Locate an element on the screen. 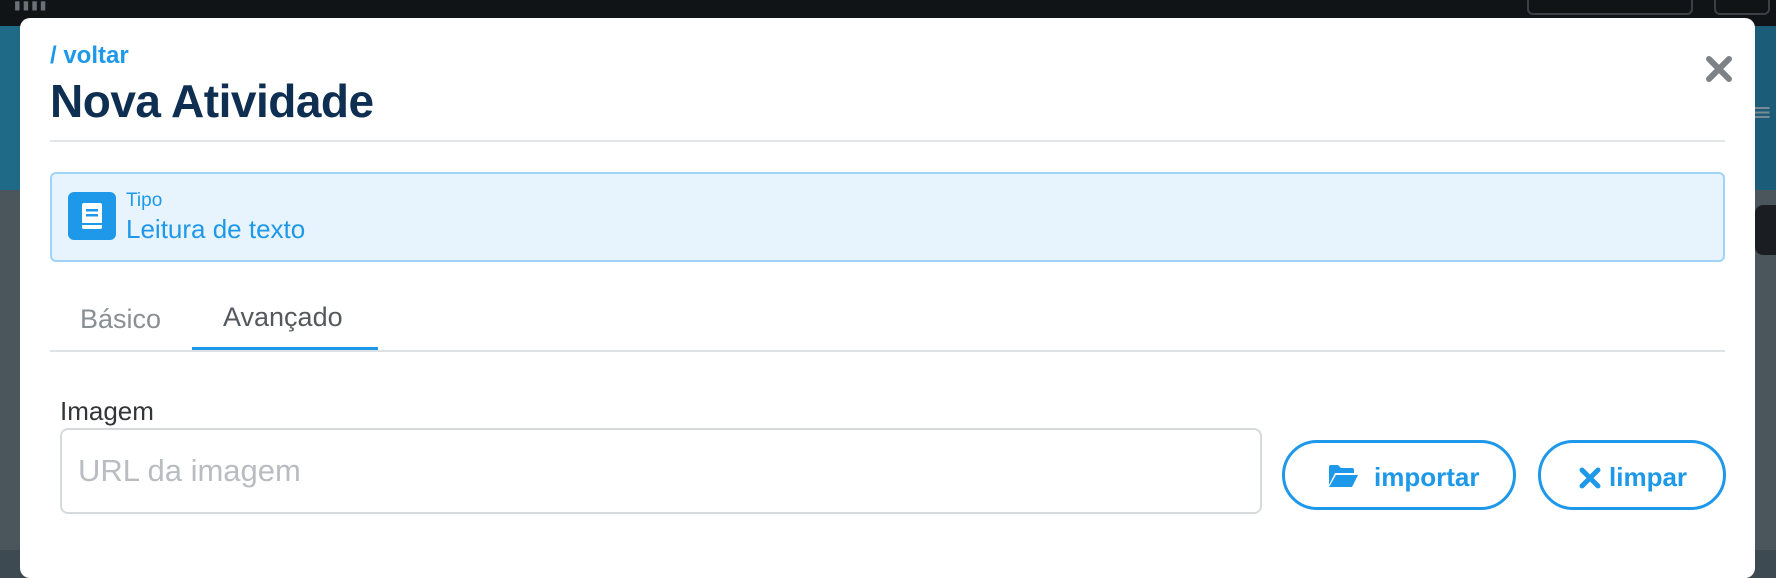 This screenshot has height=578, width=1776. type-icon-badge is located at coordinates (92, 216).